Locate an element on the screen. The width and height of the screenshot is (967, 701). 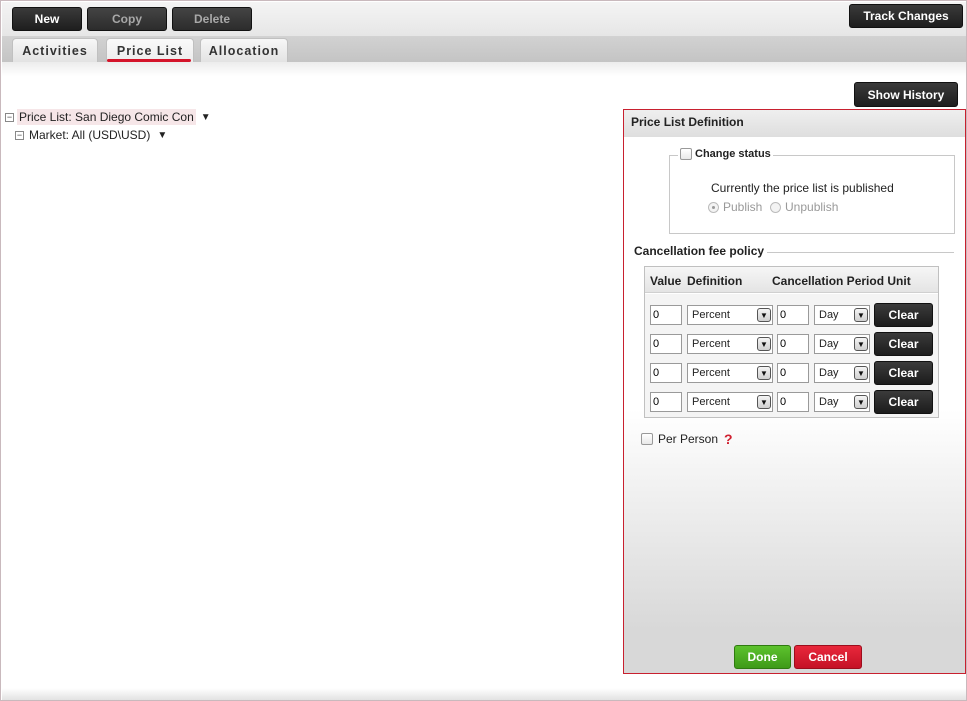
top-toolbar: New Copy Delete Track Changes is located at coordinates (484, 19).